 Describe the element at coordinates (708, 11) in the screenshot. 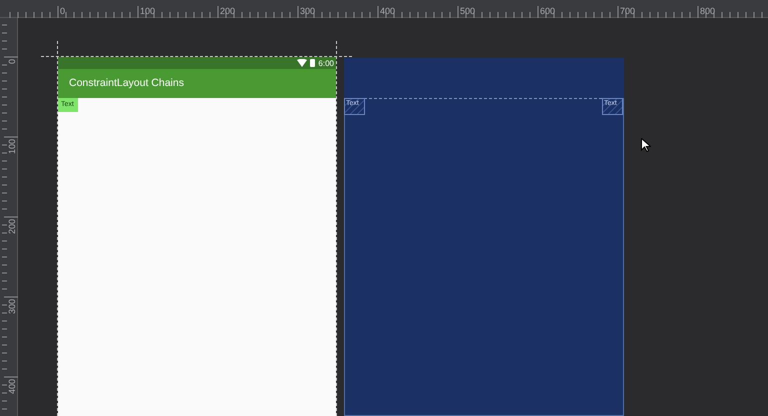

I see `ruler-label: 800` at that location.